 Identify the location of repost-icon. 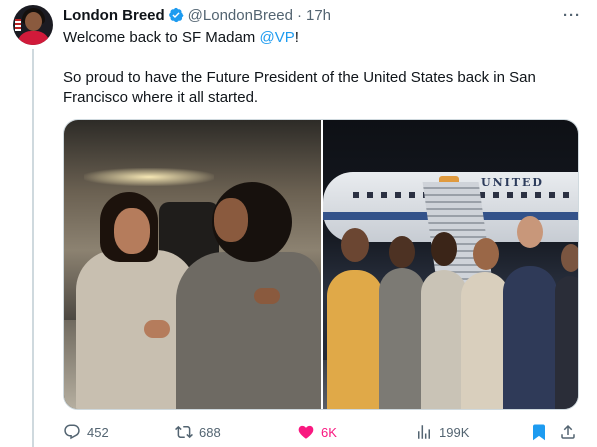
(184, 432).